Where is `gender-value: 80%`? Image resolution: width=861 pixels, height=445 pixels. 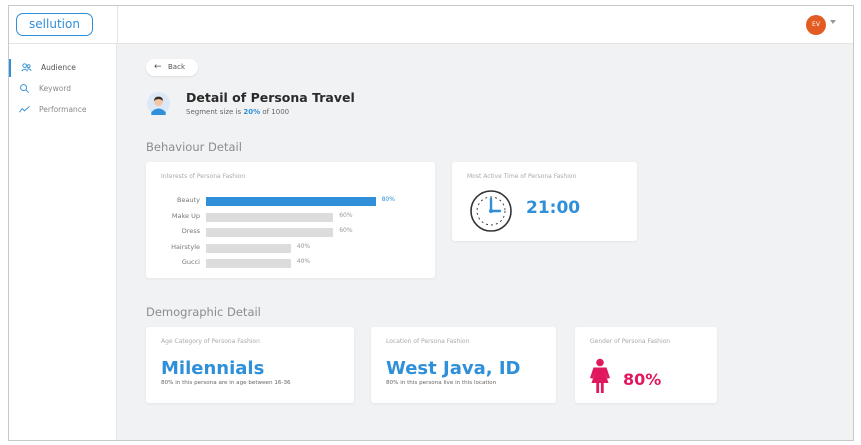
gender-value: 80% is located at coordinates (642, 379).